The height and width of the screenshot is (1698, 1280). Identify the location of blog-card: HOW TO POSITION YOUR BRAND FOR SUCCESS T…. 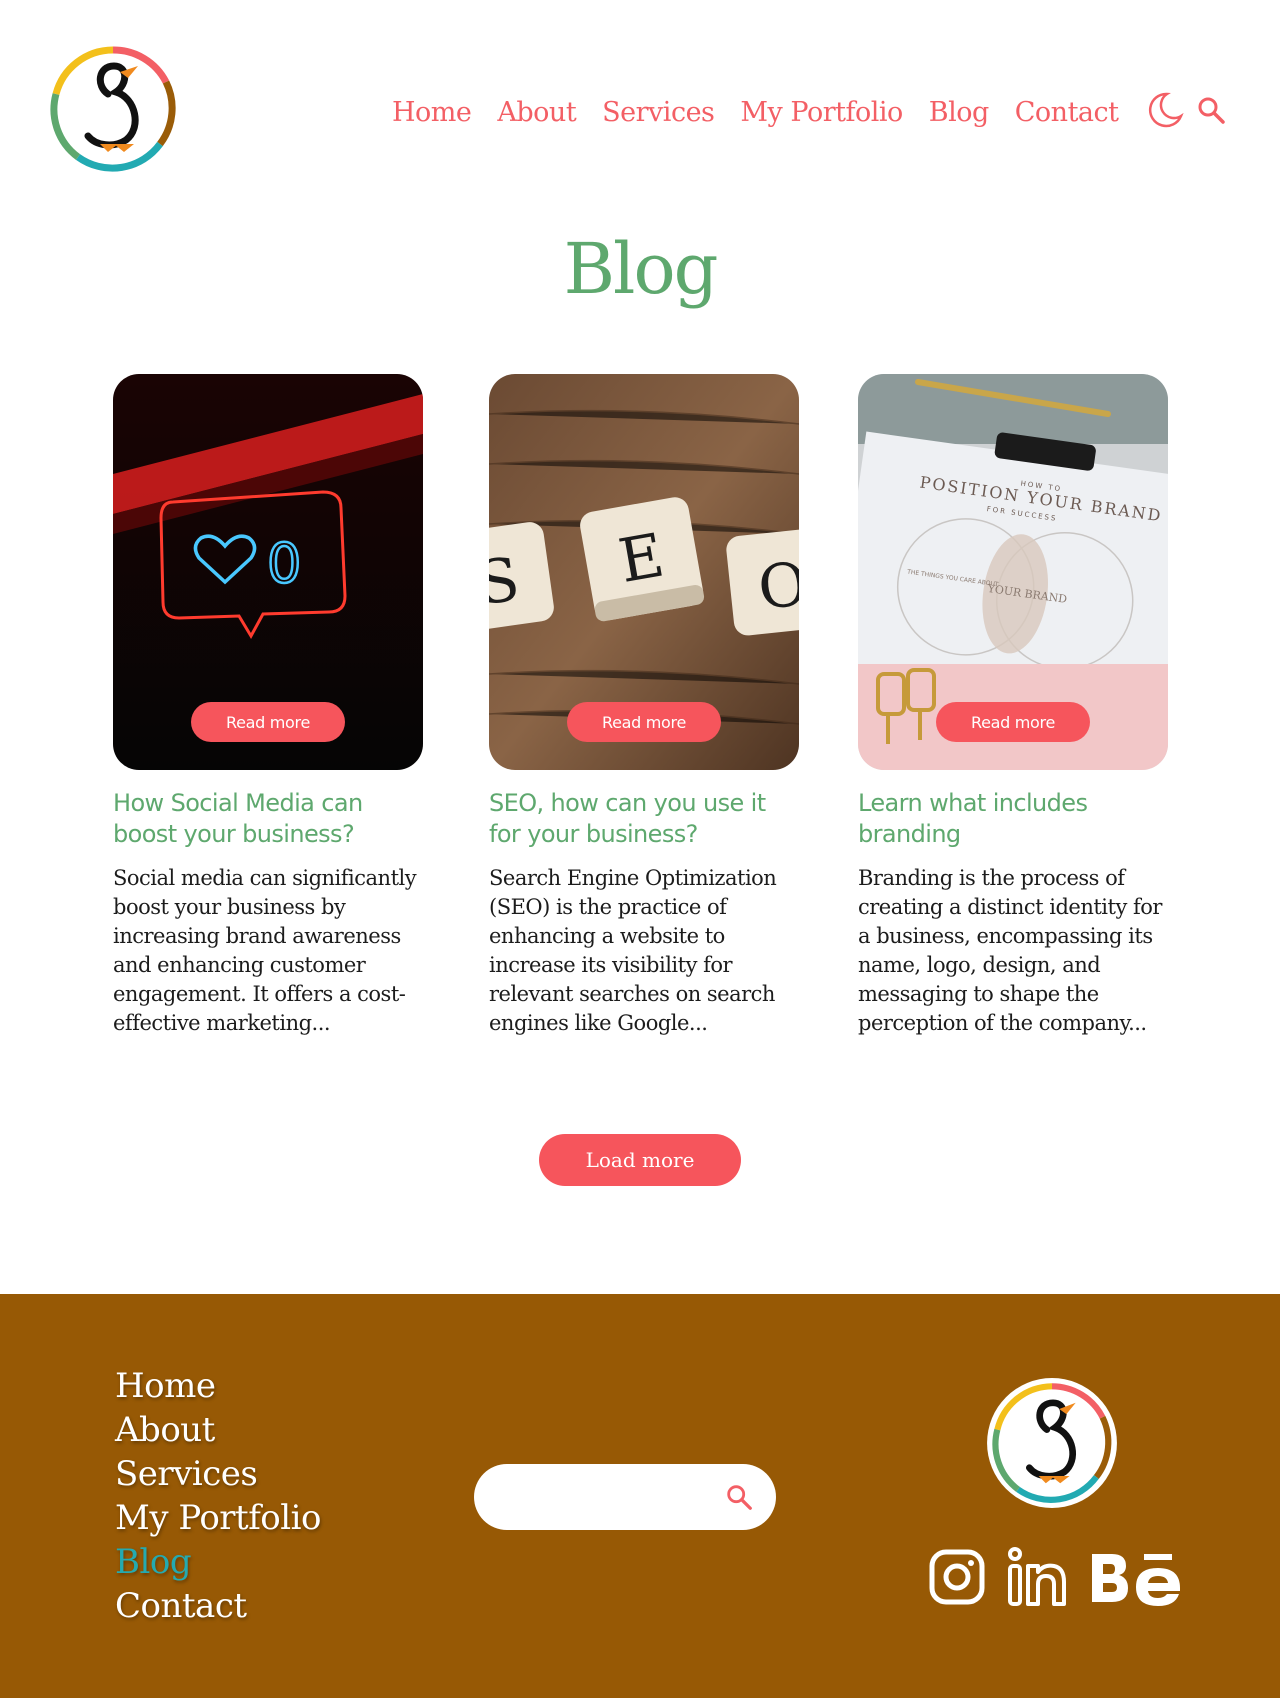
(1014, 706).